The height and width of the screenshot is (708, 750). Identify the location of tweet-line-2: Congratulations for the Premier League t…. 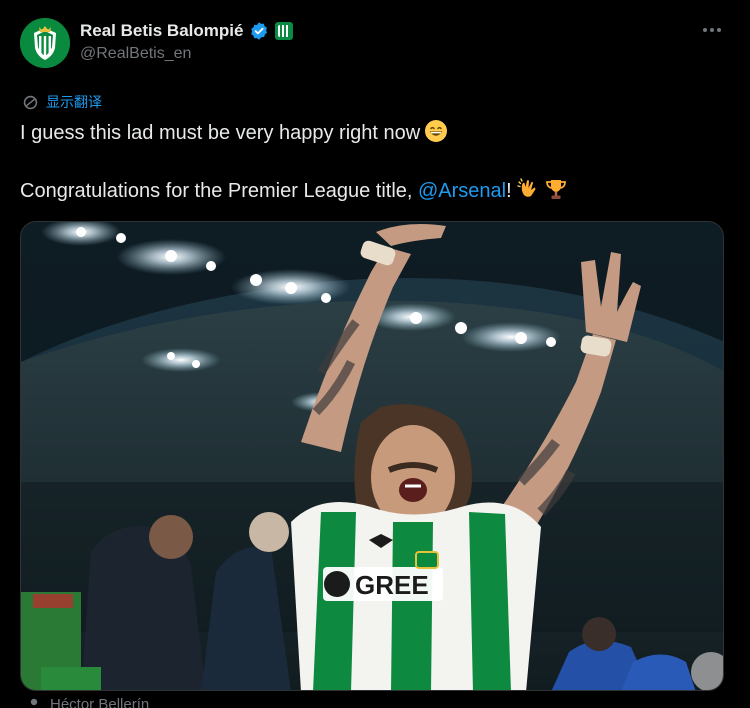
(370, 191).